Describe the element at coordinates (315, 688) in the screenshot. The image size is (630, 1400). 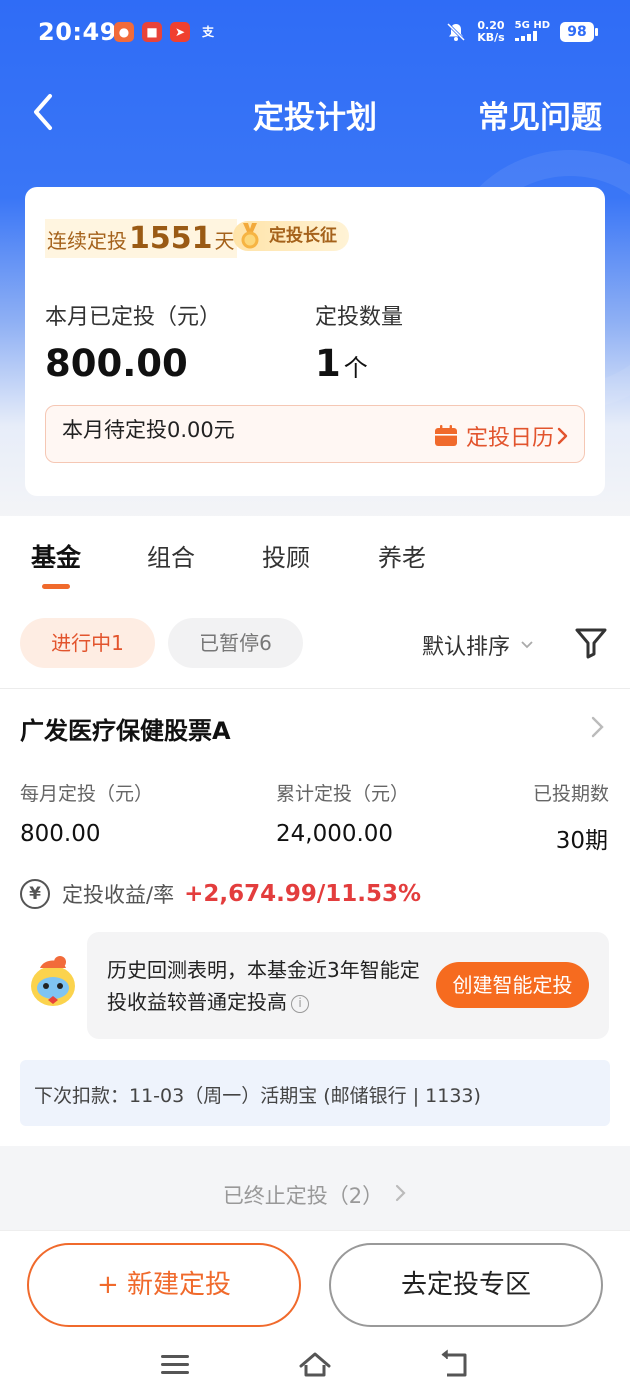
I see `divider` at that location.